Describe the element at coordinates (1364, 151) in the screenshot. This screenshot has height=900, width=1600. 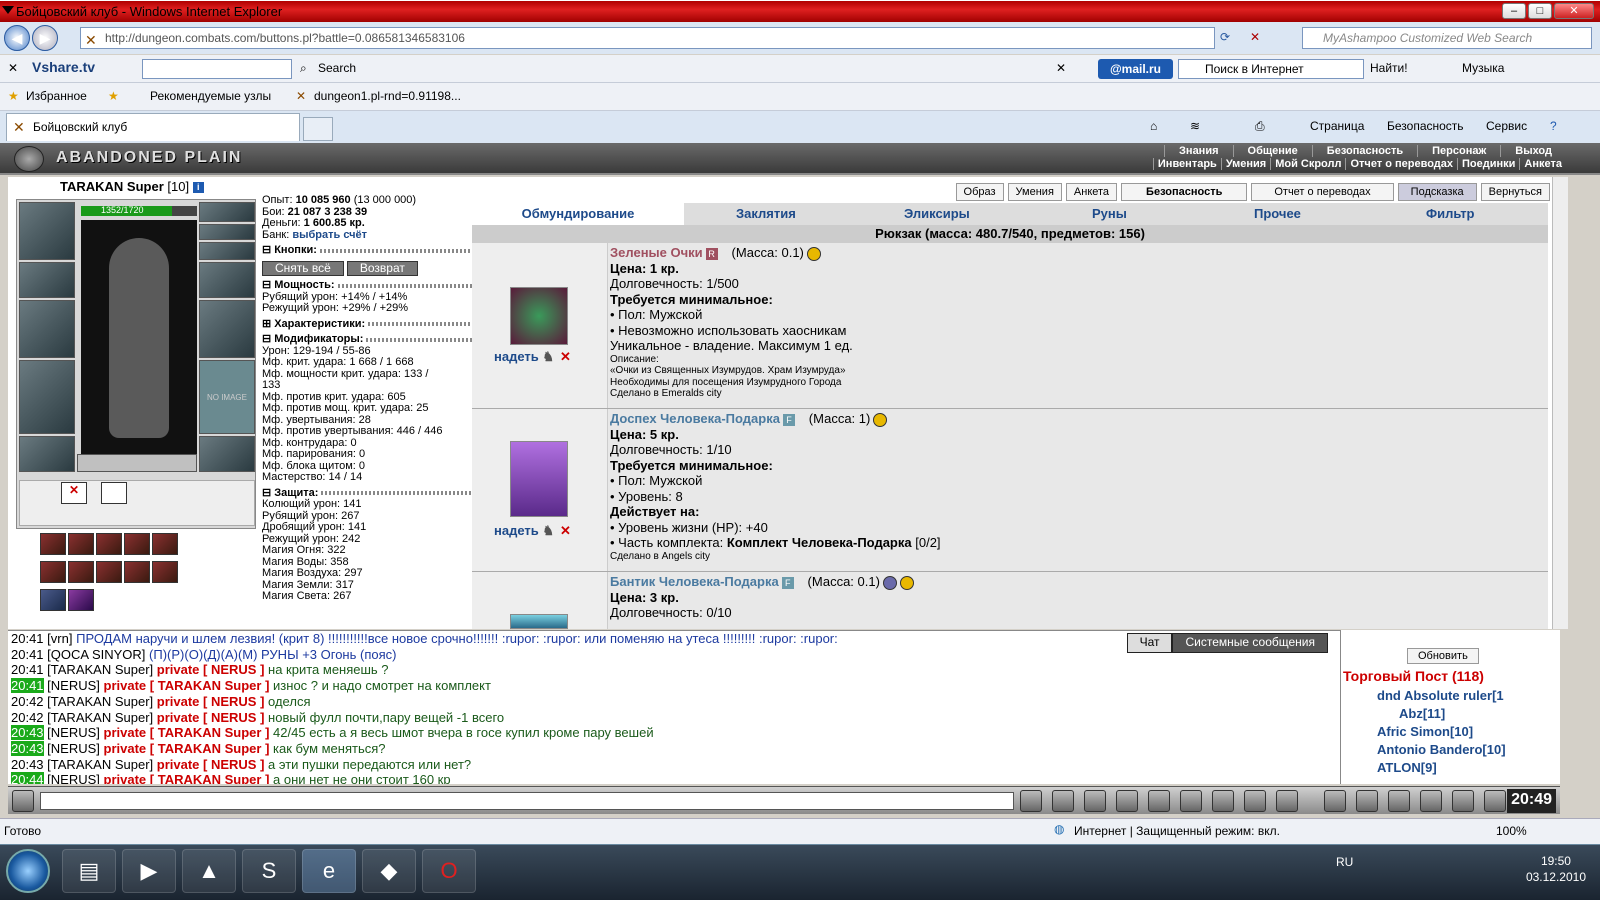
I see `menu-security: Безопасность` at that location.